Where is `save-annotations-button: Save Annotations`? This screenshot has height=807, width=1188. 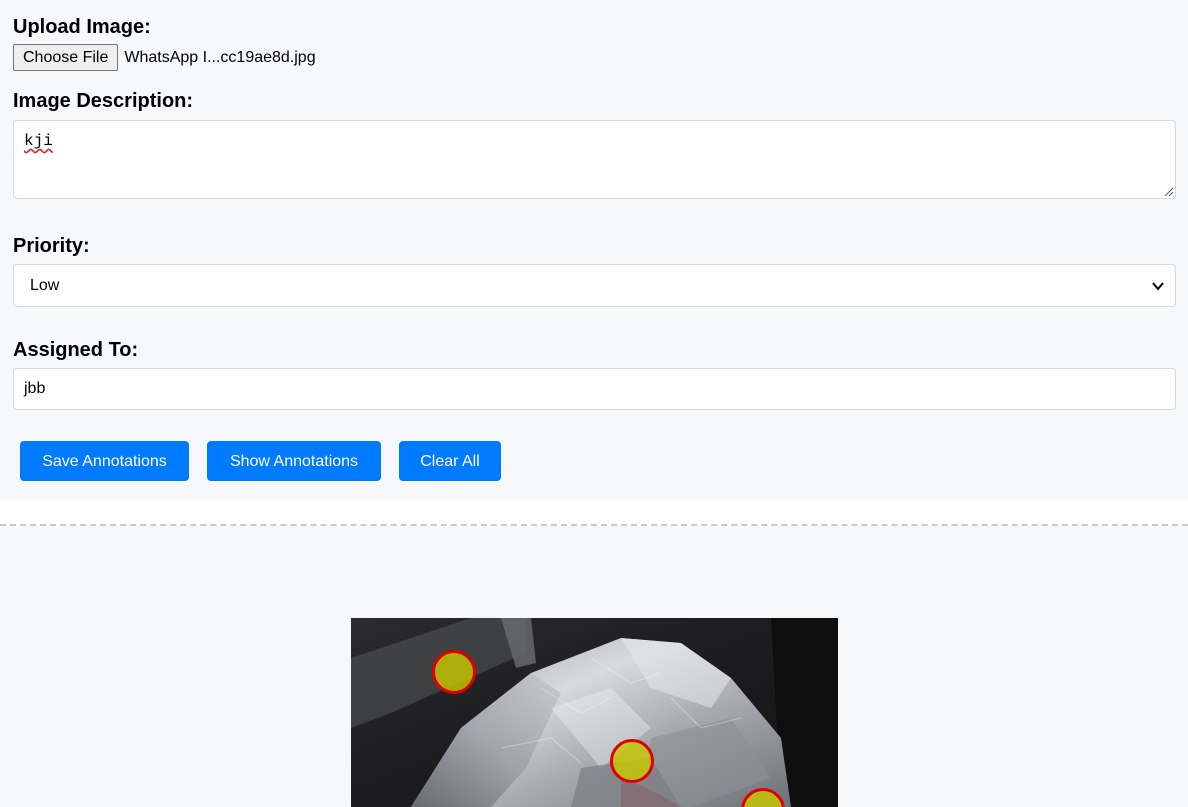
save-annotations-button: Save Annotations is located at coordinates (104, 461).